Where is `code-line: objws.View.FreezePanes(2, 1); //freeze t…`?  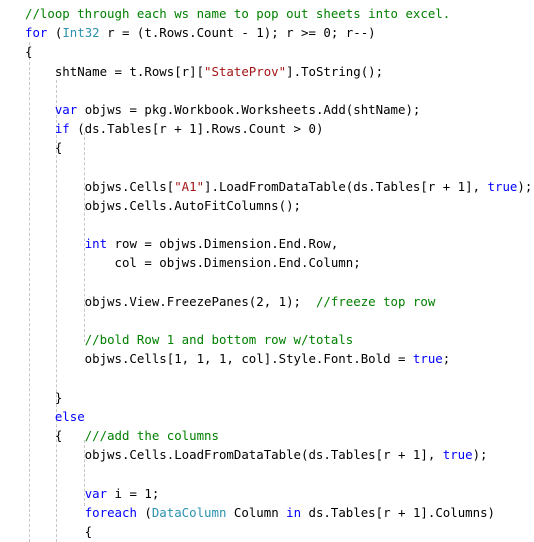
code-line: objws.View.FreezePanes(2, 1); //freeze t… is located at coordinates (267, 301).